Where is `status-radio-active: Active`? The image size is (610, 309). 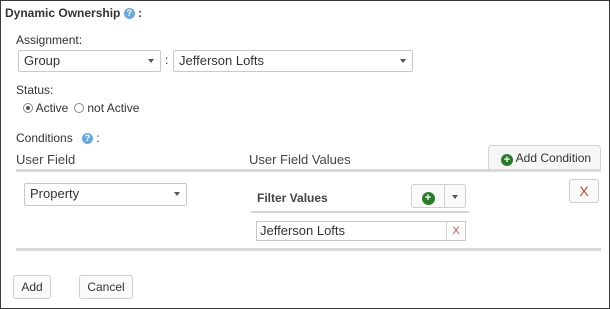
status-radio-active: Active is located at coordinates (45, 108).